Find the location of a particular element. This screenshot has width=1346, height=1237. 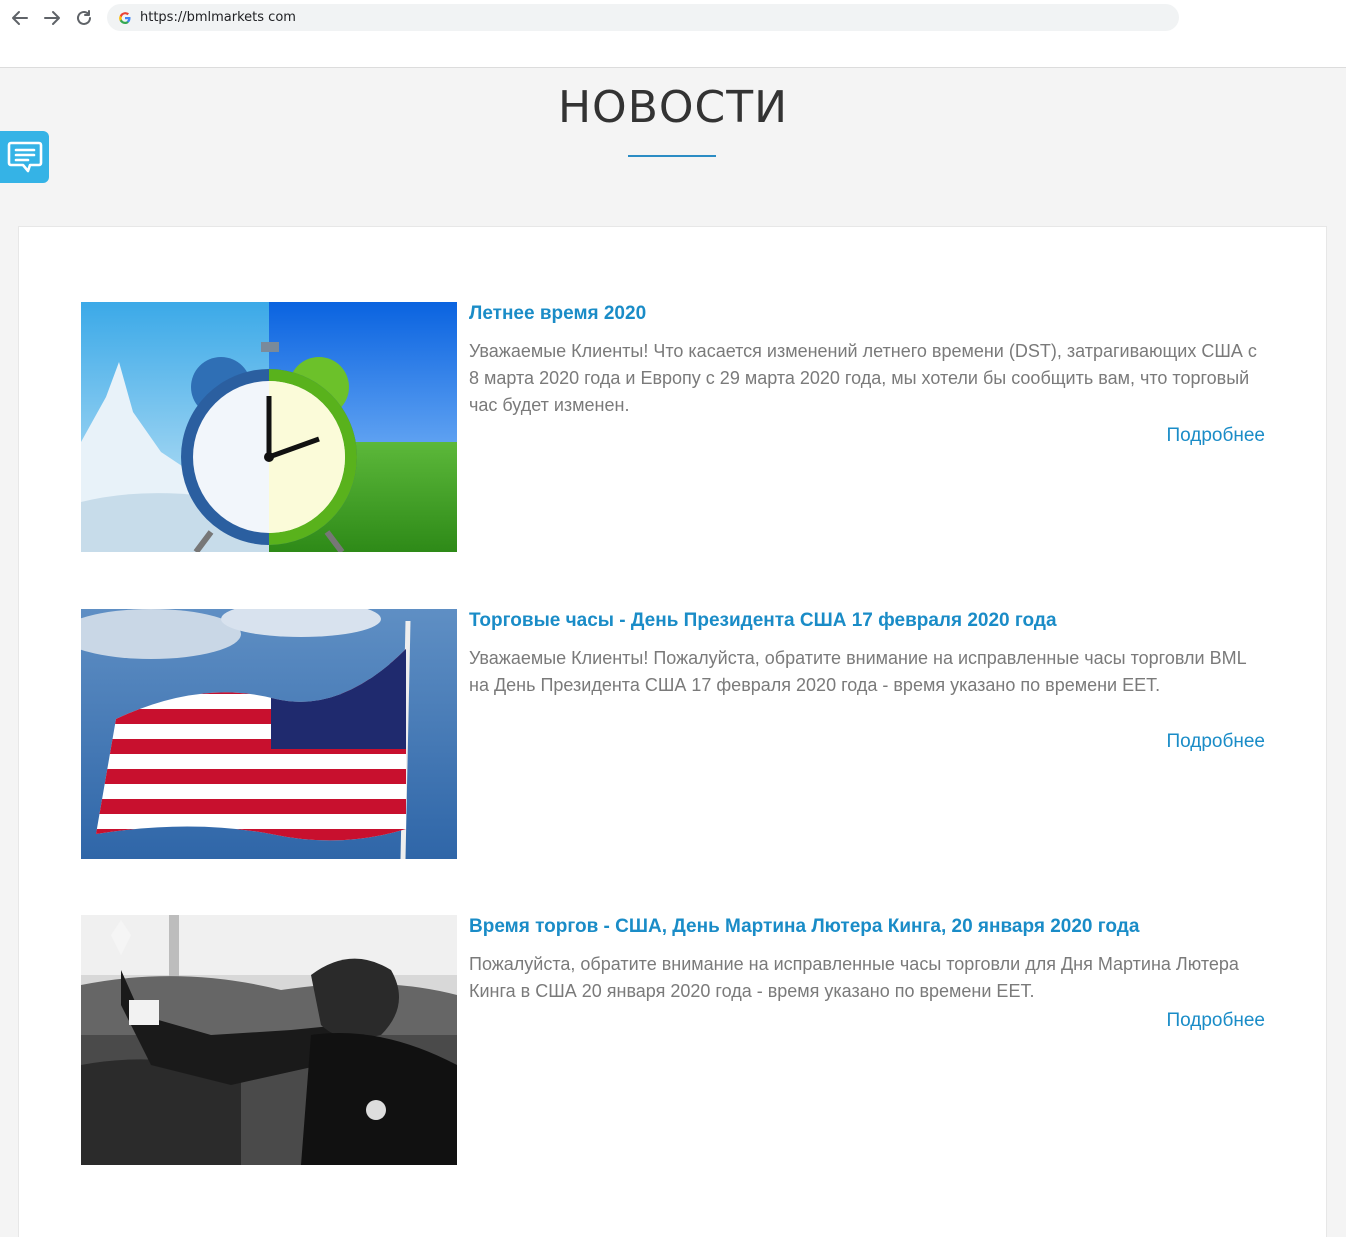

forward-icon is located at coordinates (52, 18).